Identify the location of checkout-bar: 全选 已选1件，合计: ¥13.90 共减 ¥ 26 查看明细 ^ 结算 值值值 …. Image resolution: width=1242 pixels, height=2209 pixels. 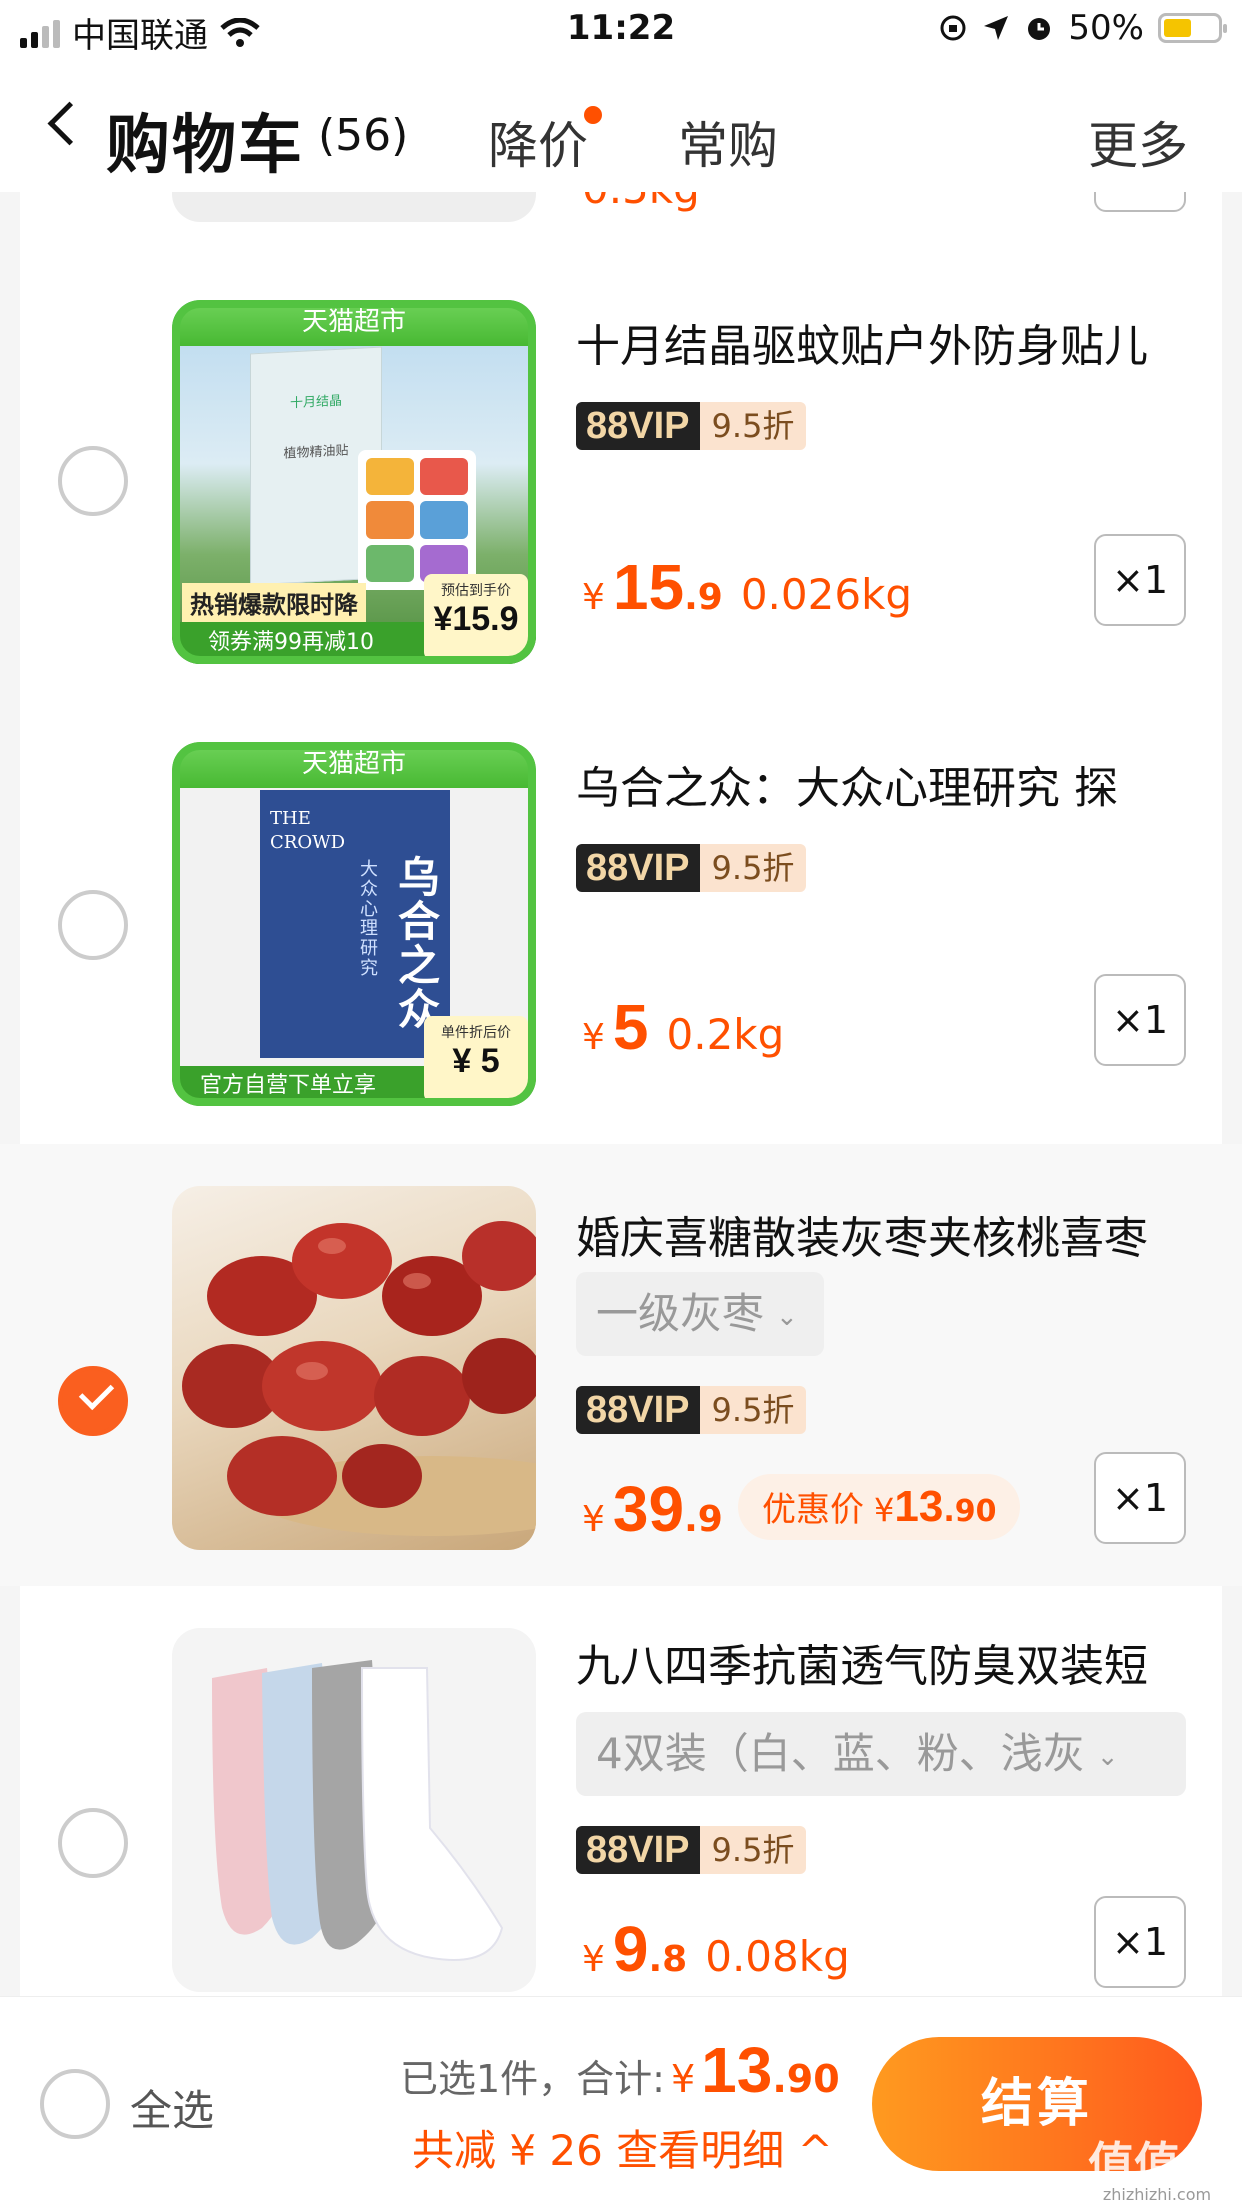
(621, 2102).